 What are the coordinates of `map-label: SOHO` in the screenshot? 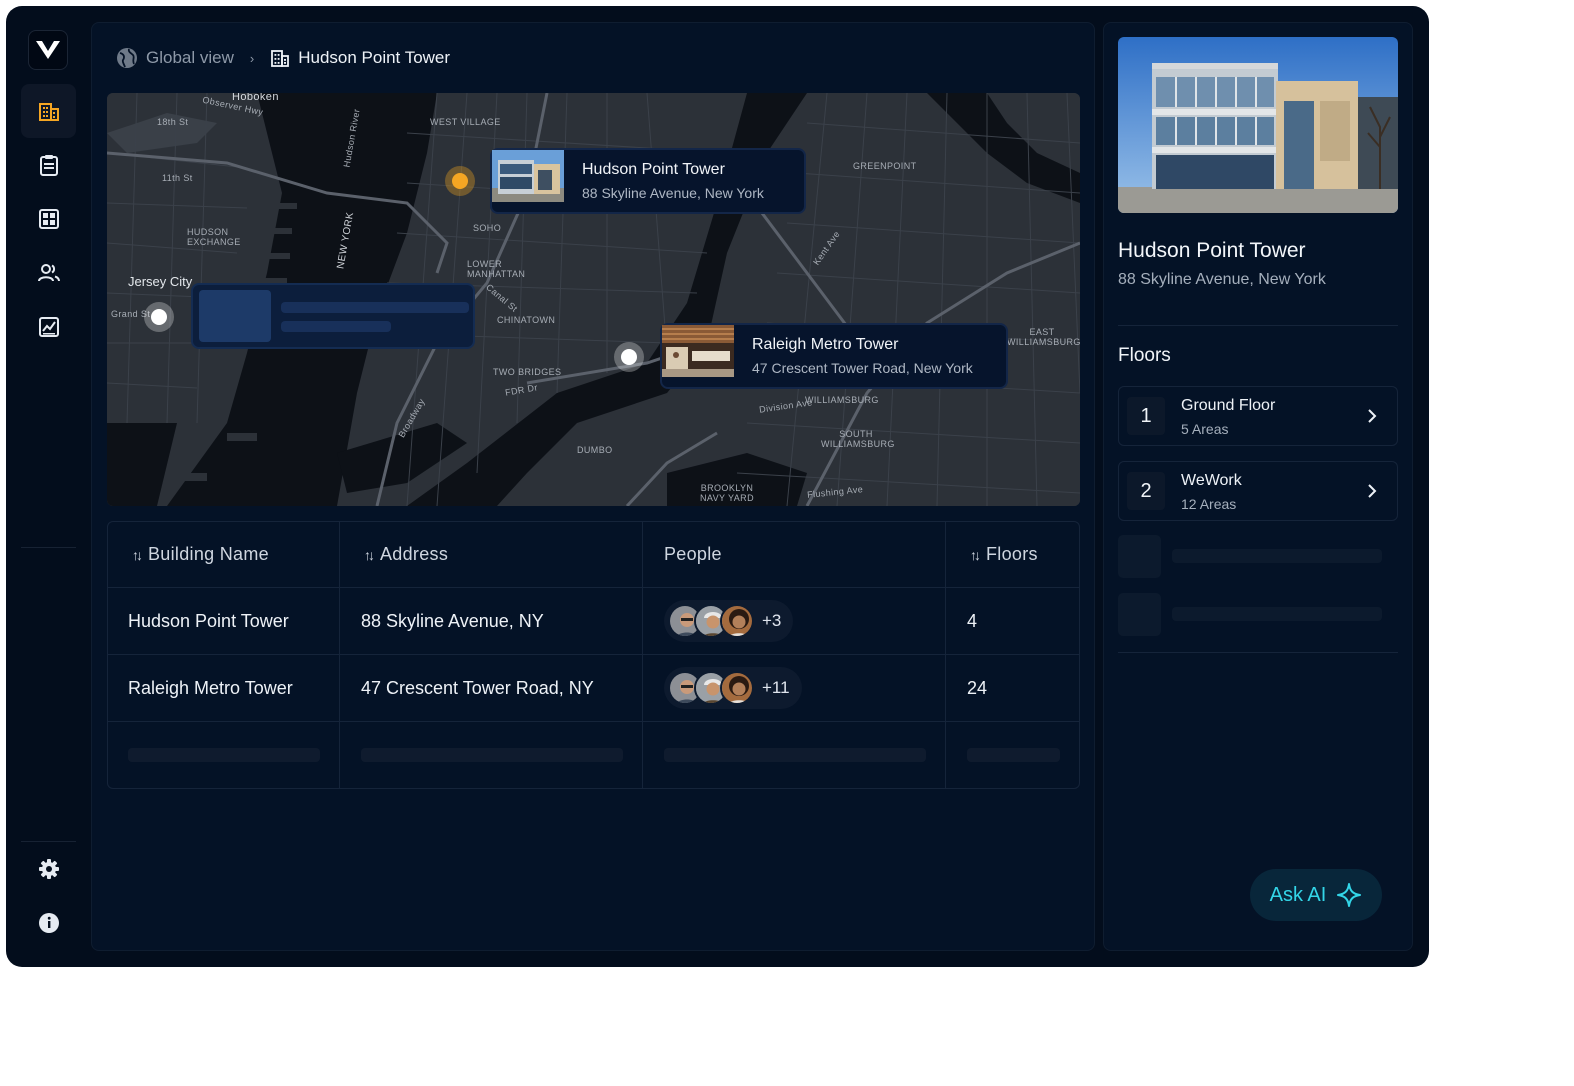 It's located at (487, 228).